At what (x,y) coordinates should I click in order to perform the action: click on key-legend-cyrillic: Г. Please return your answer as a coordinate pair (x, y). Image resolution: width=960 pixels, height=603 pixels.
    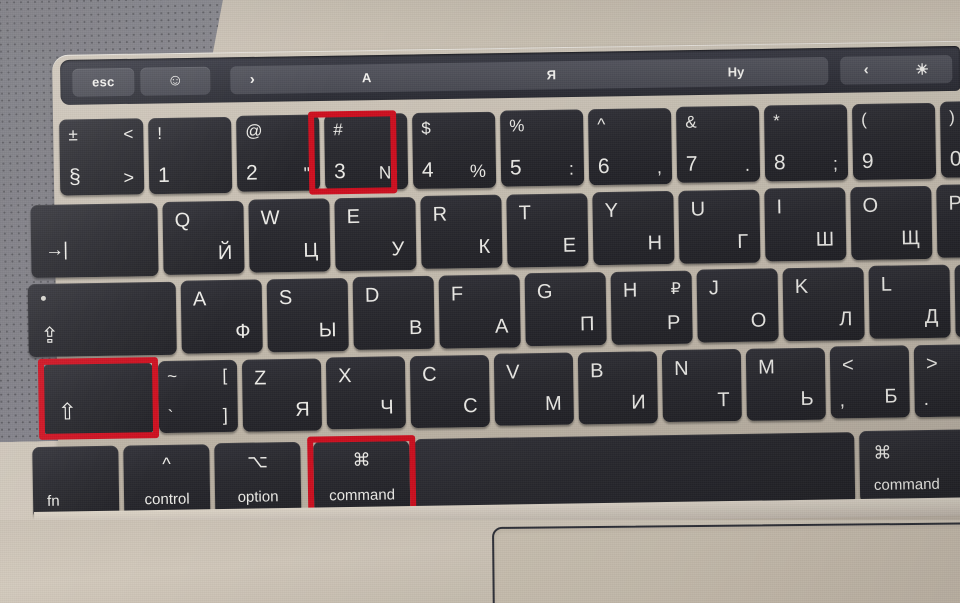
    Looking at the image, I should click on (743, 241).